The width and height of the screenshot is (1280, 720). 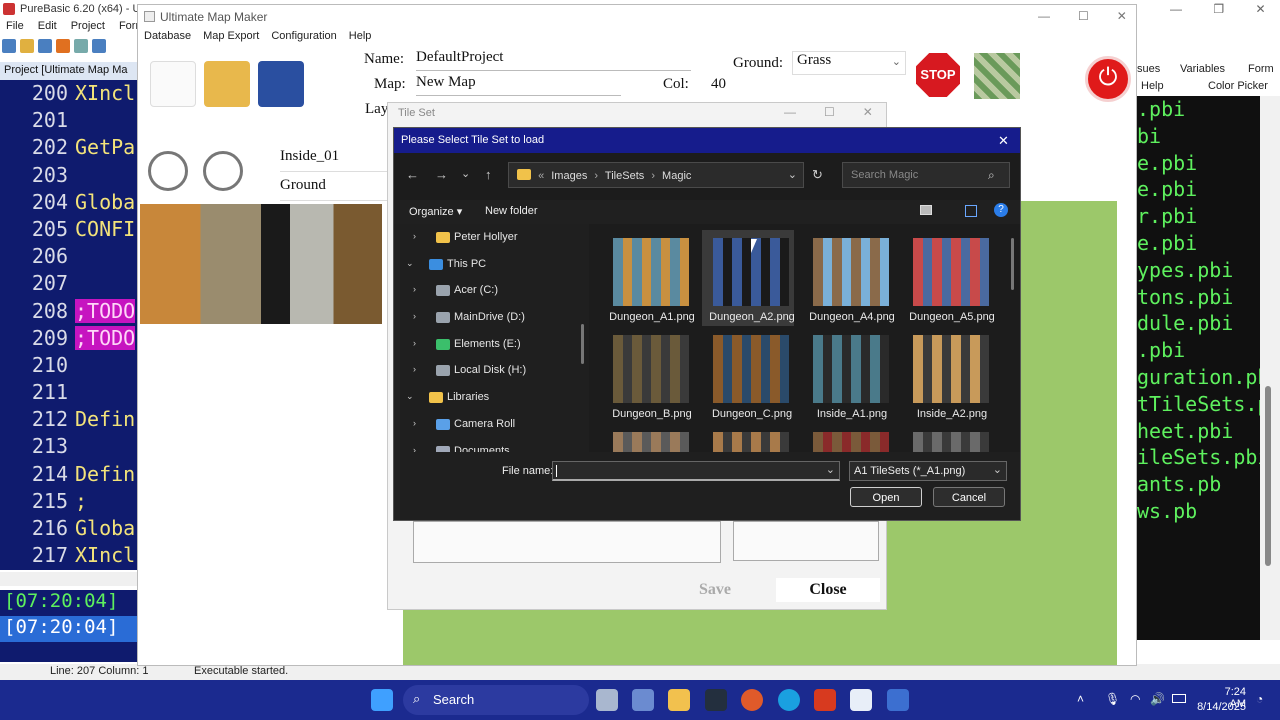 I want to click on help-icon: ?, so click(x=1001, y=210).